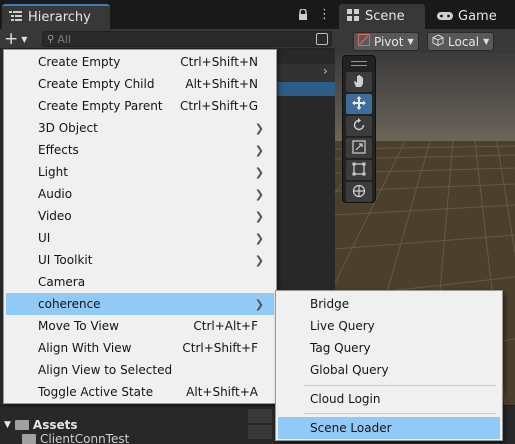  Describe the element at coordinates (389, 428) in the screenshot. I see `submenu-item-scene-loader: Scene Loader` at that location.